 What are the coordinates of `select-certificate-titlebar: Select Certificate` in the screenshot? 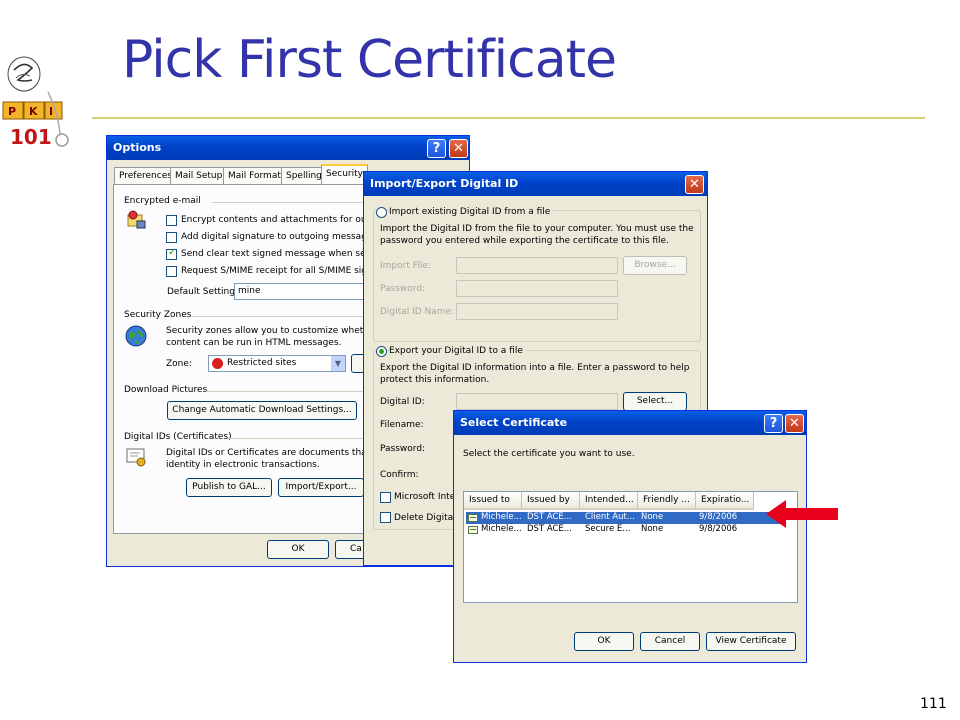 It's located at (630, 423).